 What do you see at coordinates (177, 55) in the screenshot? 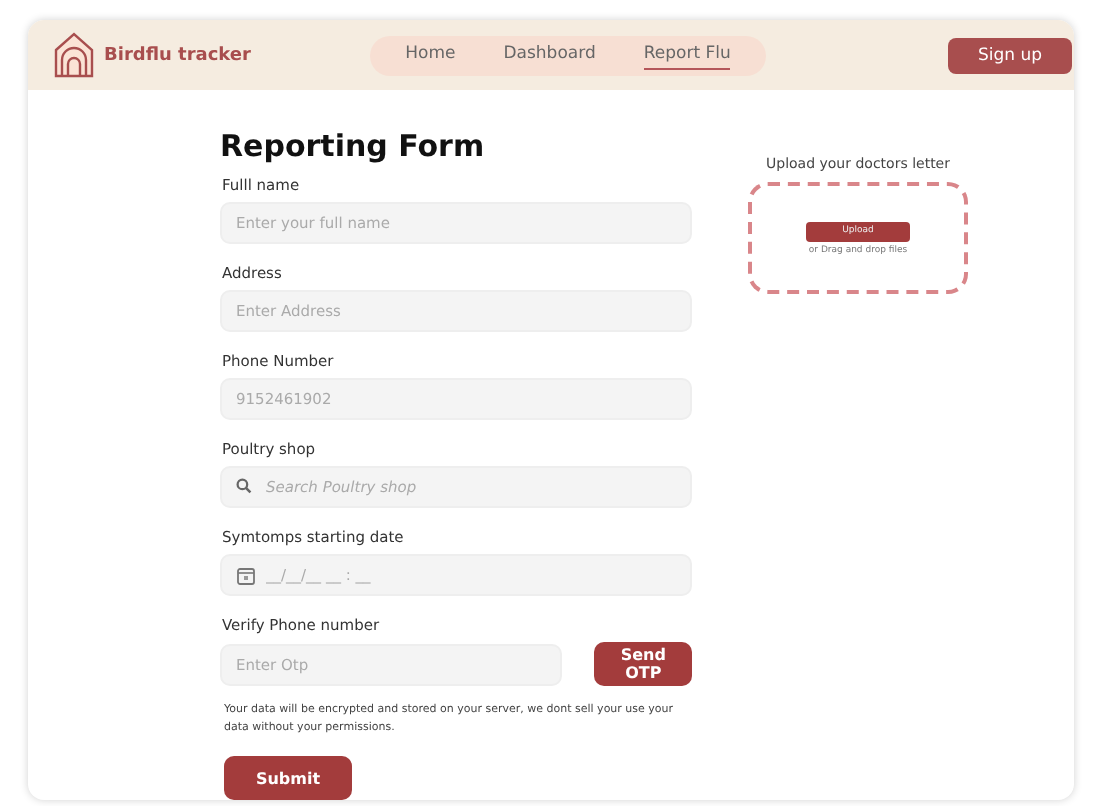
I see `brand-name: Birdflu tracker` at bounding box center [177, 55].